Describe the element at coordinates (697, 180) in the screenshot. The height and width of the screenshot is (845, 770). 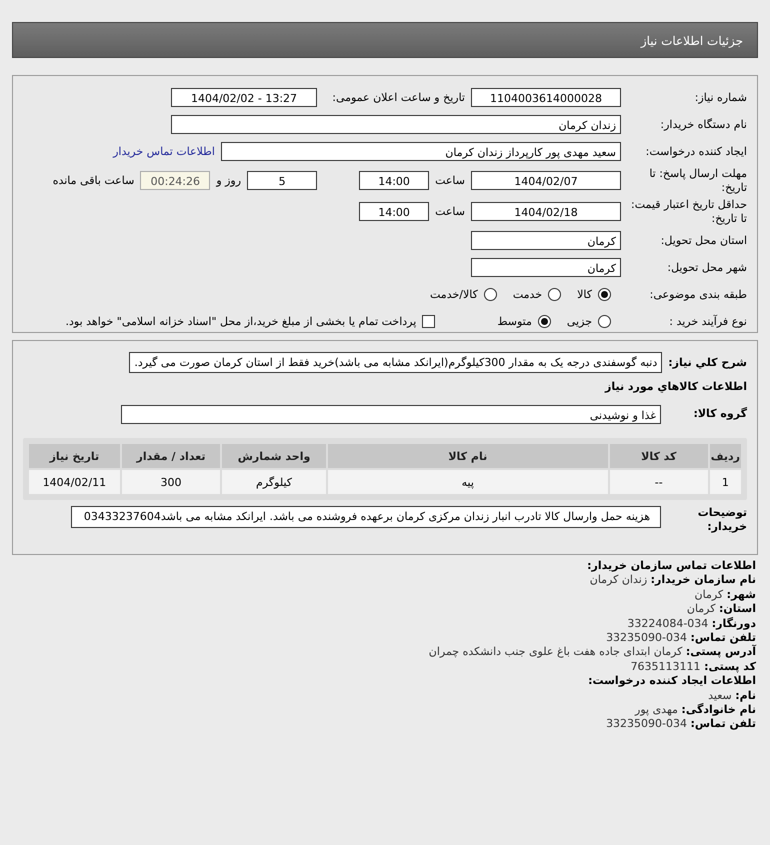
I see `field-label: مهلت ارسال پاسخ: تا تاریخ:` at that location.